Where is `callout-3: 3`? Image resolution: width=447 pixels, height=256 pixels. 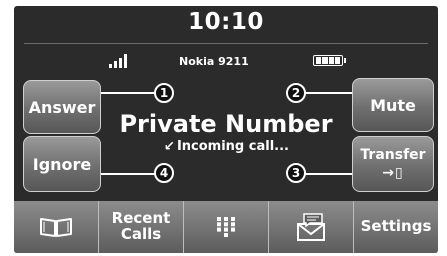
callout-3: 3 is located at coordinates (296, 173).